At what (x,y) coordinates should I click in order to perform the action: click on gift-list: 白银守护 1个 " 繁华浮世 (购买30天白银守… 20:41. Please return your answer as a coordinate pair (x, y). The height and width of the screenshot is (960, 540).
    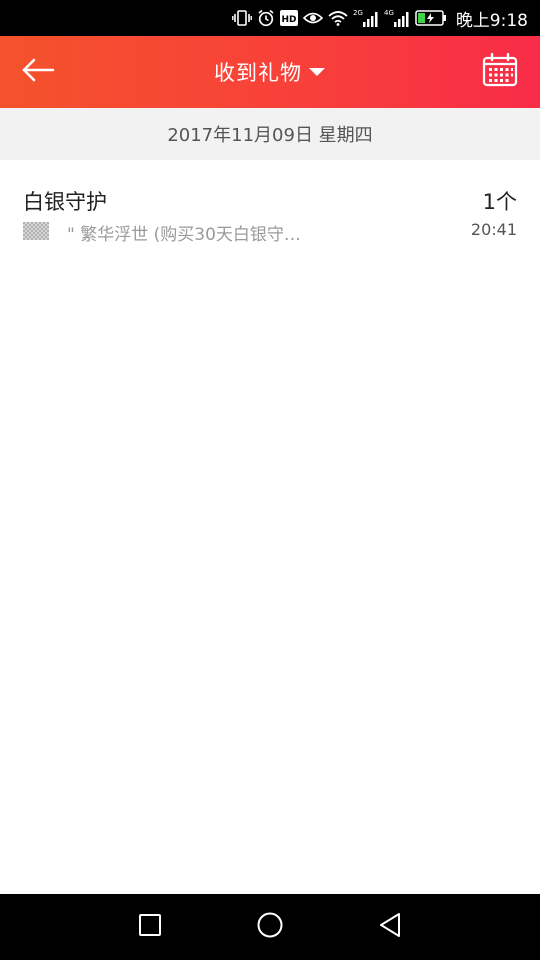
    Looking at the image, I should click on (270, 206).